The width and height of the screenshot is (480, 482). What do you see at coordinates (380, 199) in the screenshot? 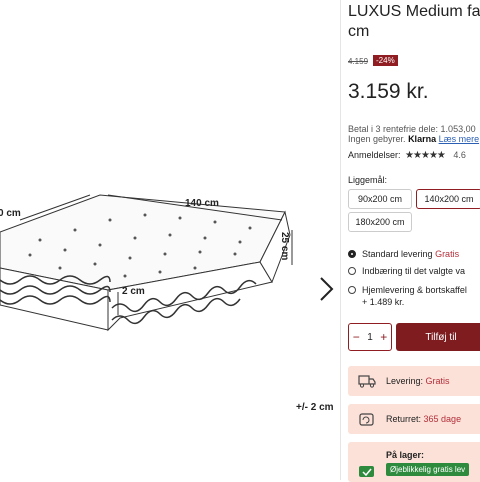
I see `size-option-90x200: 90x200 cm` at bounding box center [380, 199].